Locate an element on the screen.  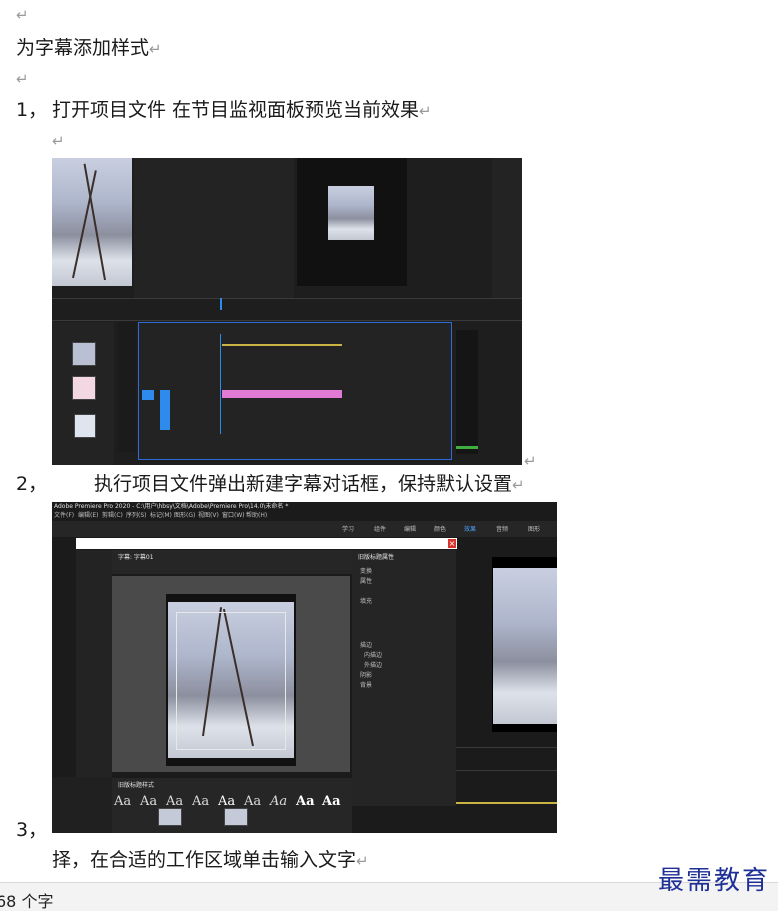
tools-panel is located at coordinates (127, 387).